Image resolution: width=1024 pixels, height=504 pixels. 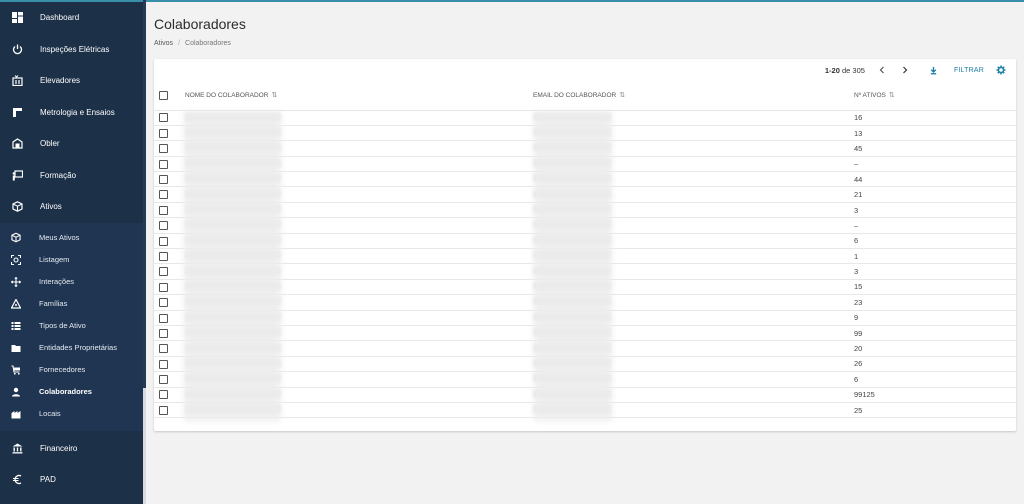 I want to click on redacted-emails, so click(x=573, y=266).